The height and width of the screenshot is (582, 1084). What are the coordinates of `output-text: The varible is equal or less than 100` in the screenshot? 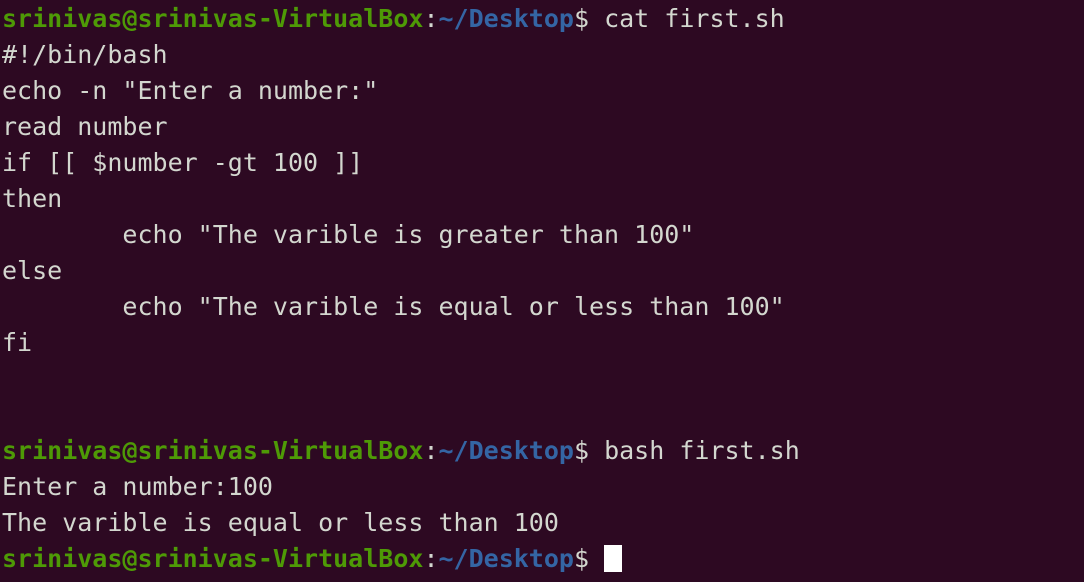 It's located at (280, 522).